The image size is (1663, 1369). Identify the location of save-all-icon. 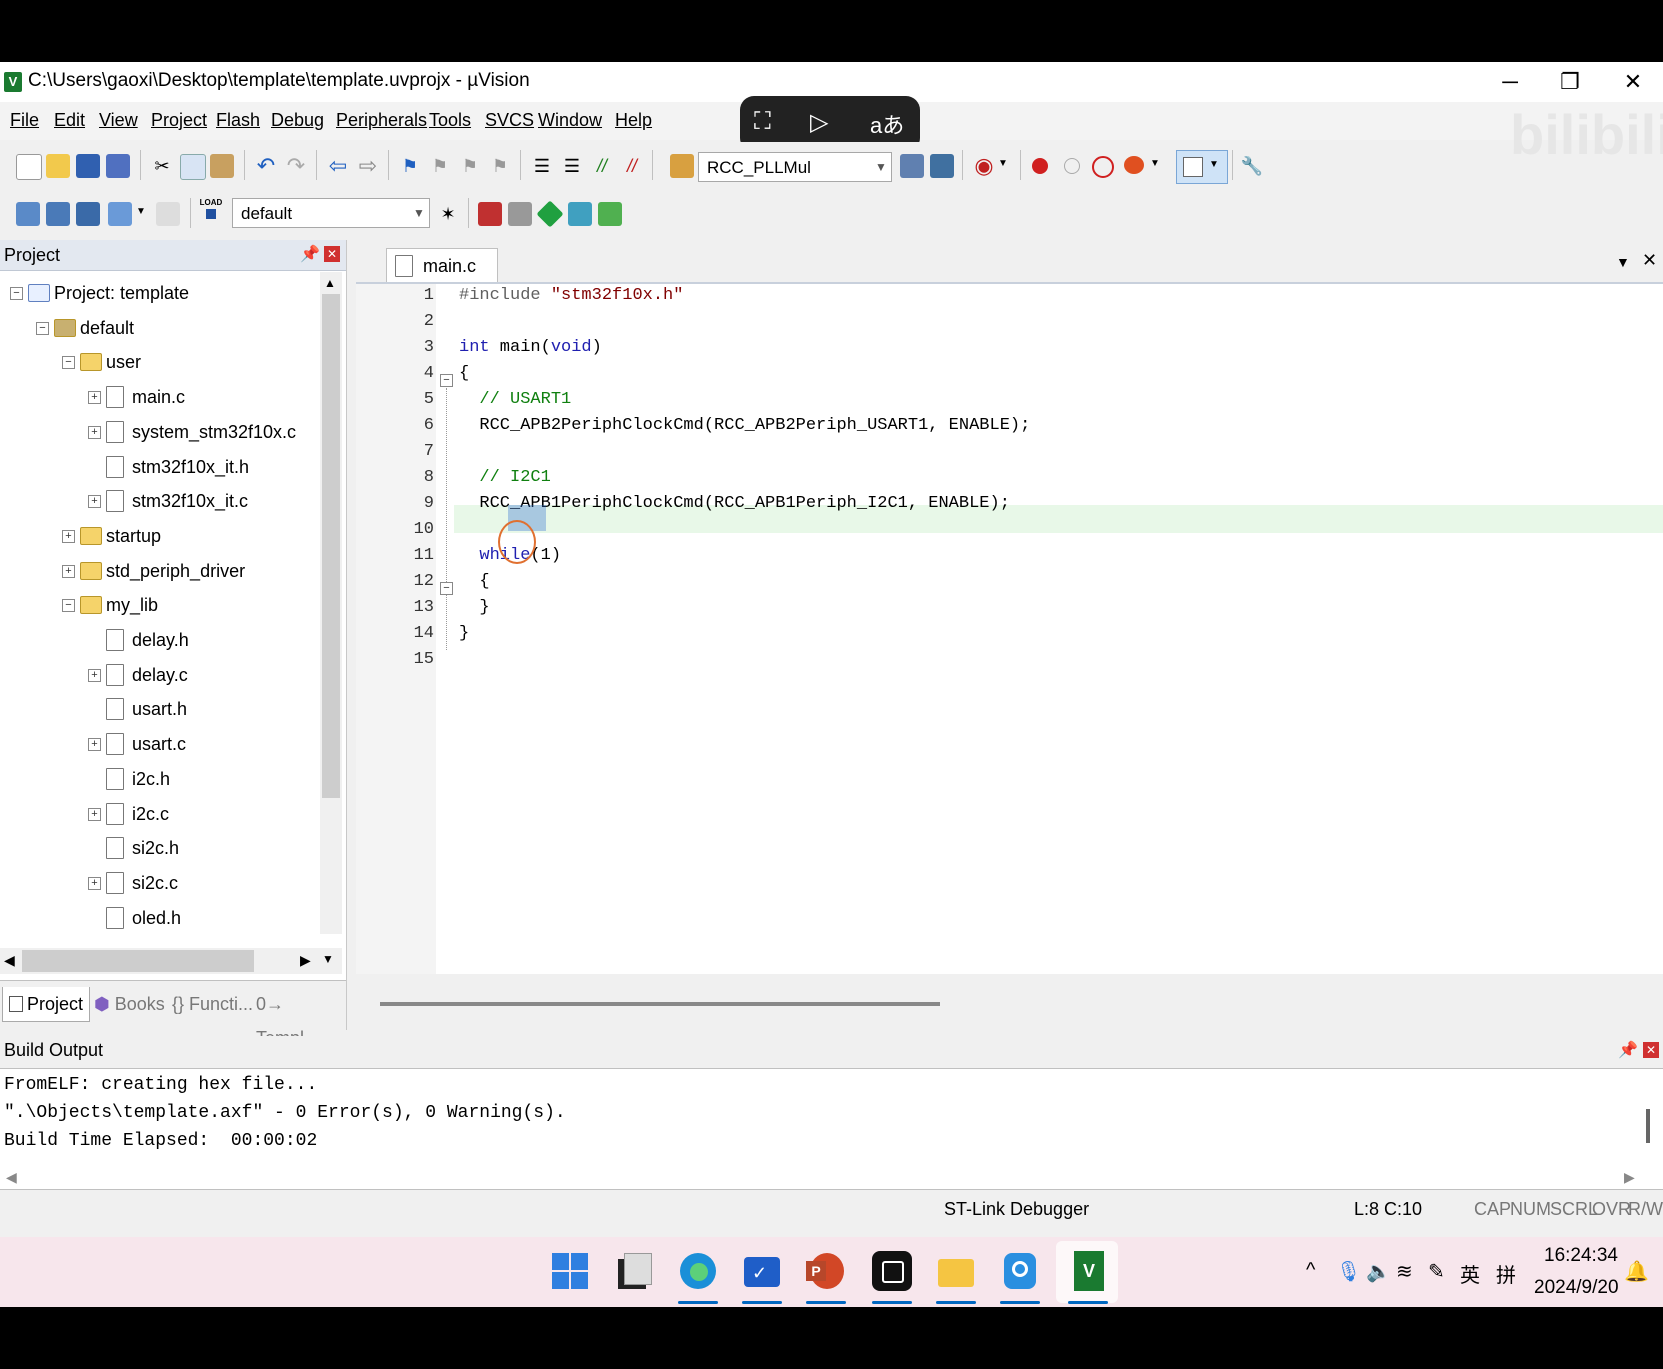
(118, 166).